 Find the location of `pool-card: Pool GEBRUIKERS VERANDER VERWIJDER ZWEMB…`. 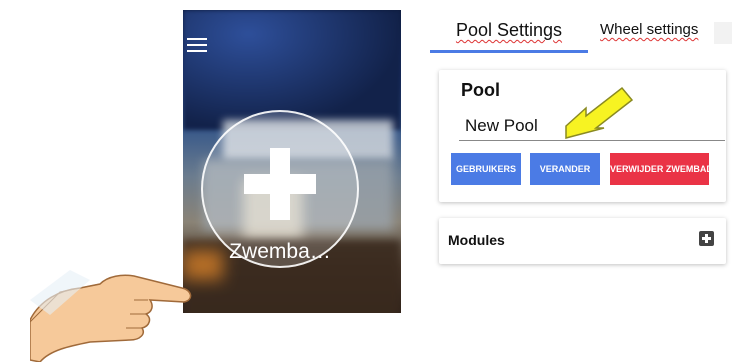

pool-card: Pool GEBRUIKERS VERANDER VERWIJDER ZWEMB… is located at coordinates (582, 136).